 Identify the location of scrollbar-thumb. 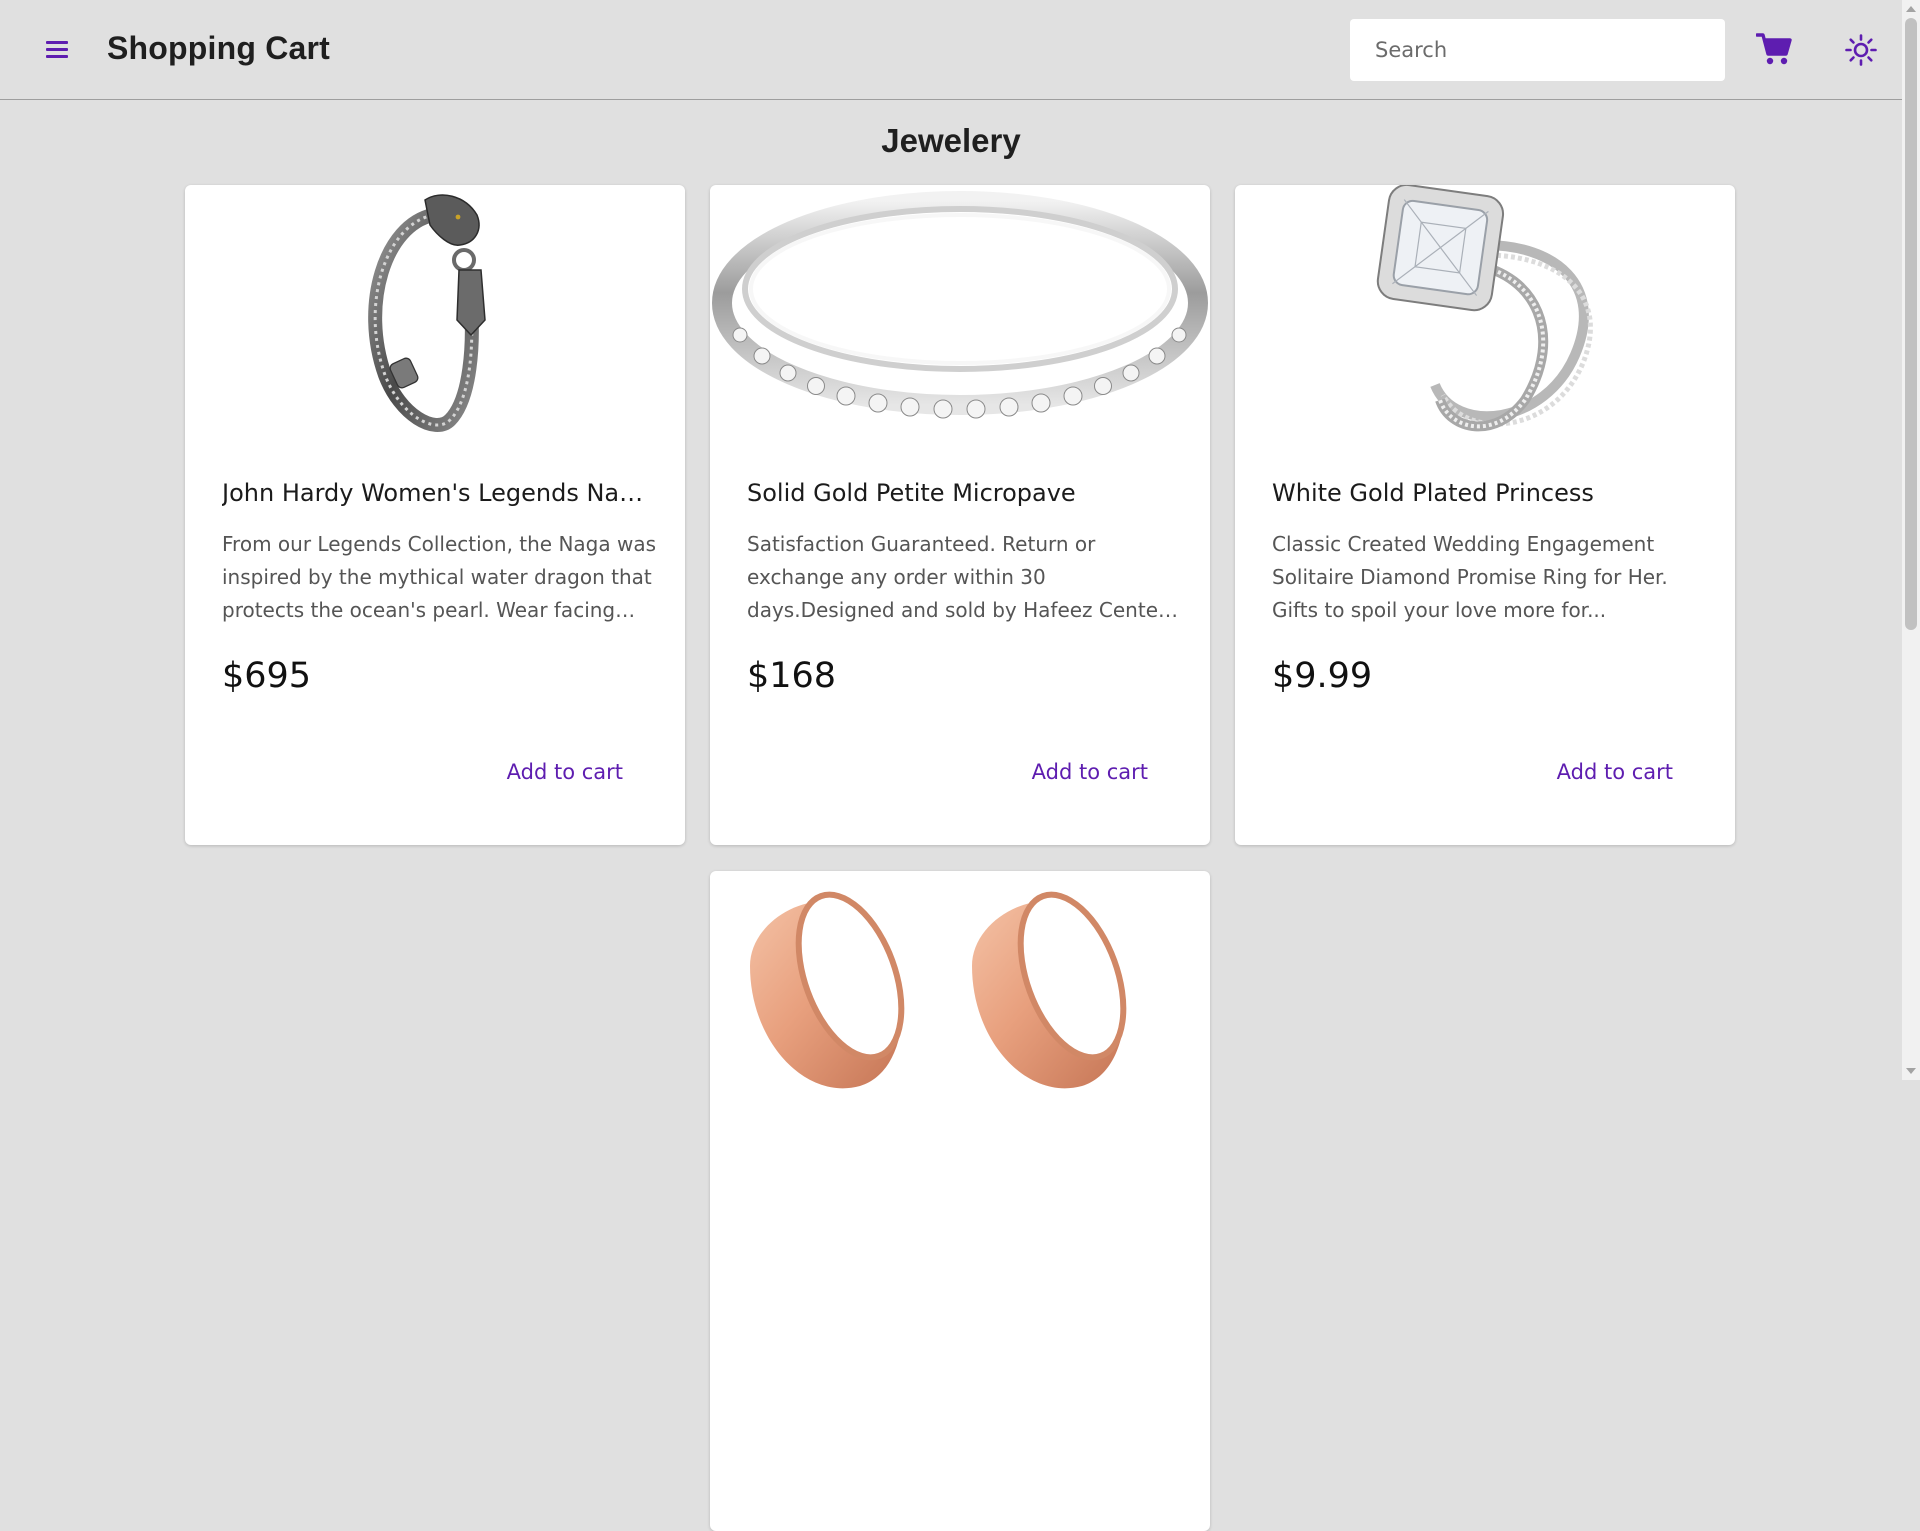
(1911, 324).